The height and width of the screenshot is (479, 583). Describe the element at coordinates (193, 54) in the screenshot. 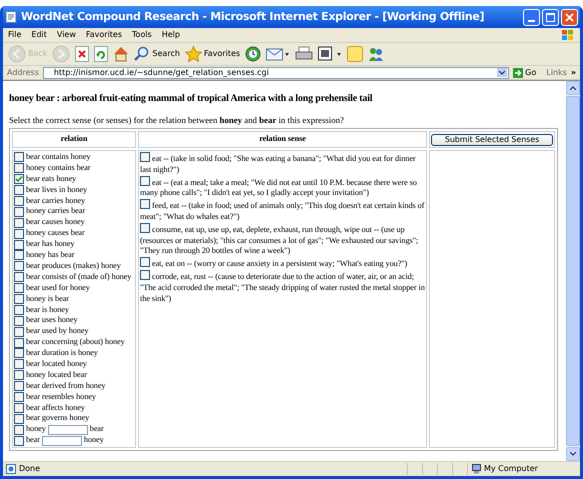

I see `star-icon` at that location.